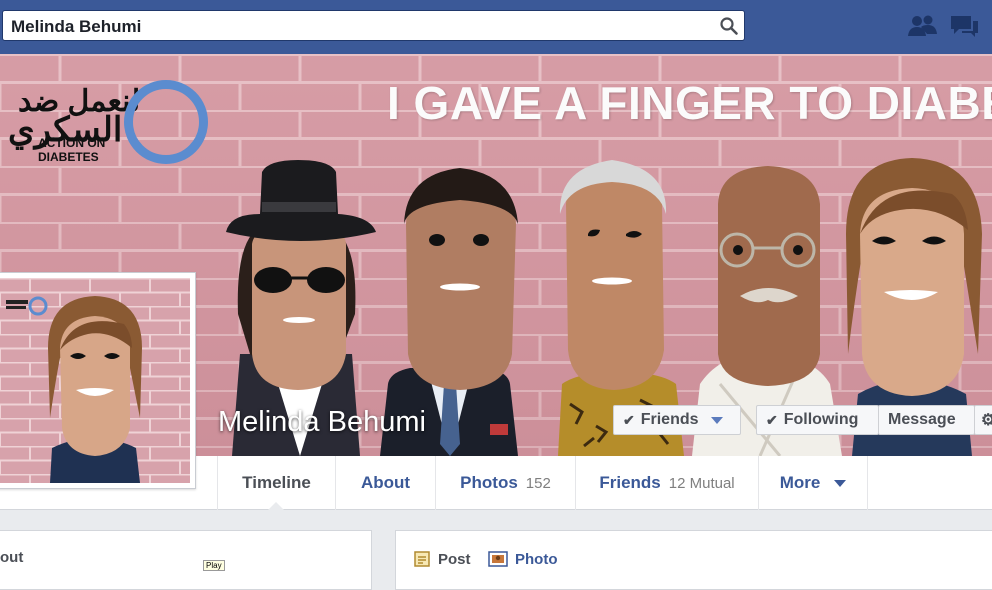  I want to click on gear-icon: ⚙, so click(986, 420).